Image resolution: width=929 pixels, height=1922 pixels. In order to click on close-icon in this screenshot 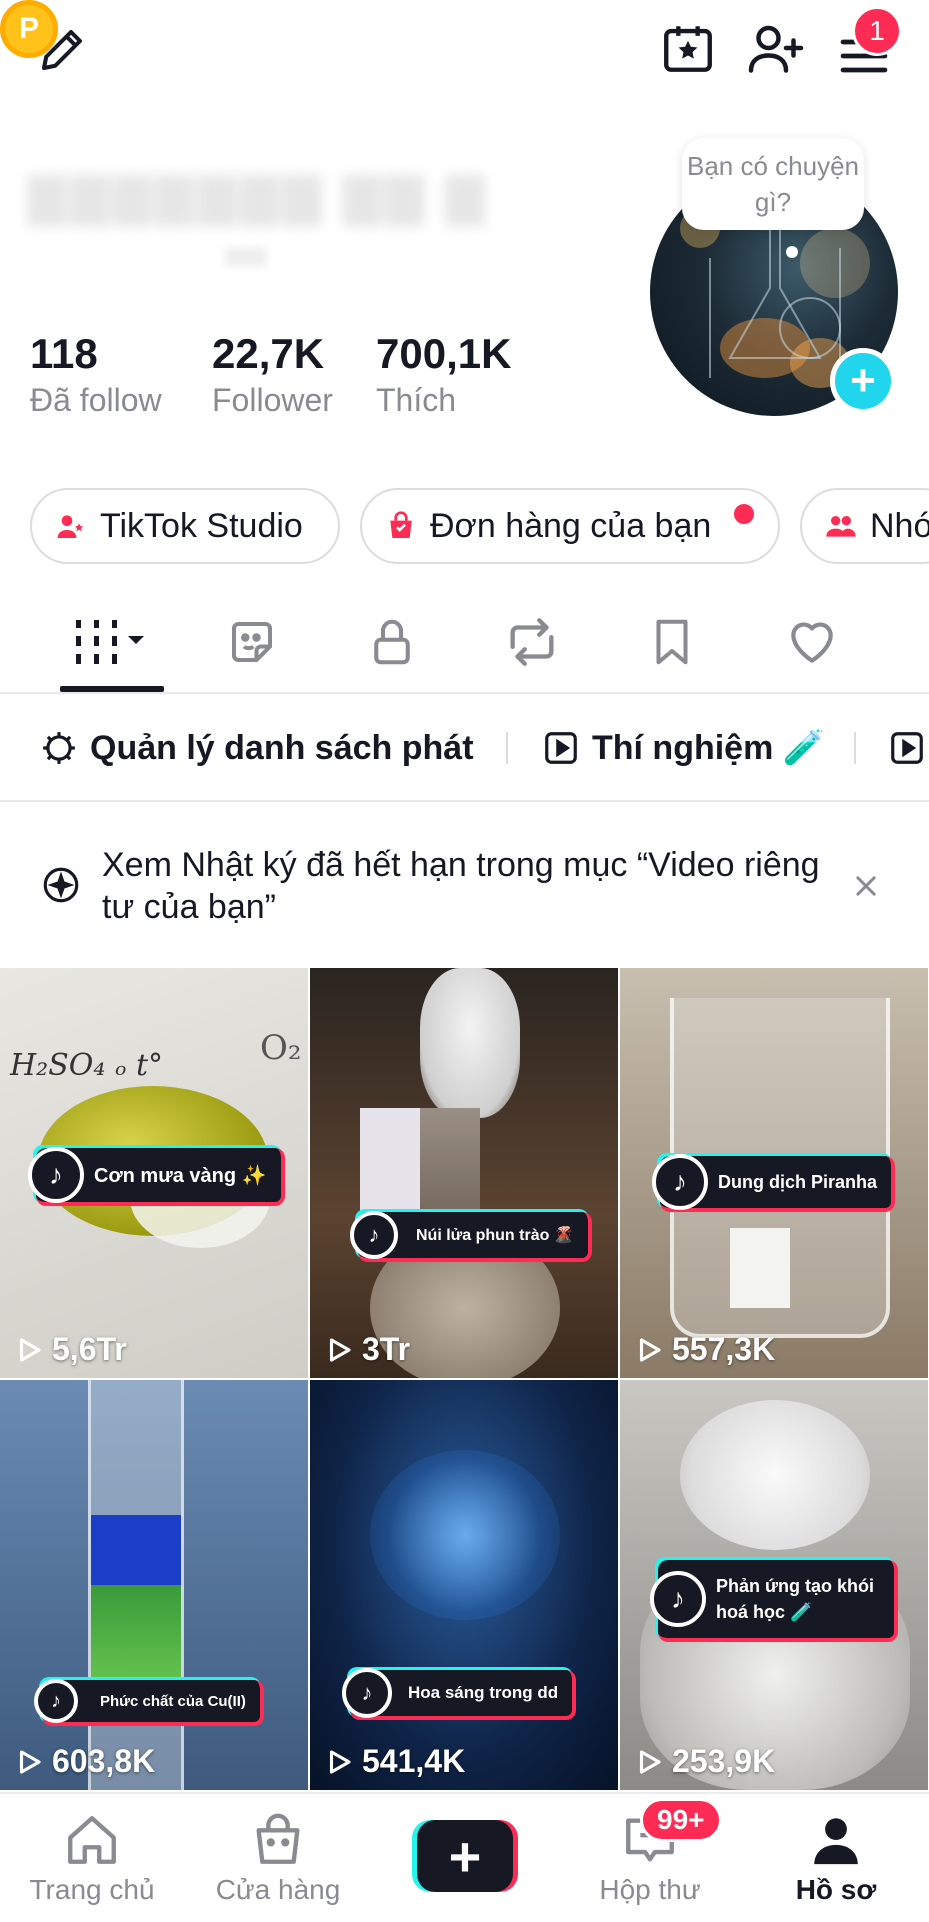, I will do `click(866, 886)`.